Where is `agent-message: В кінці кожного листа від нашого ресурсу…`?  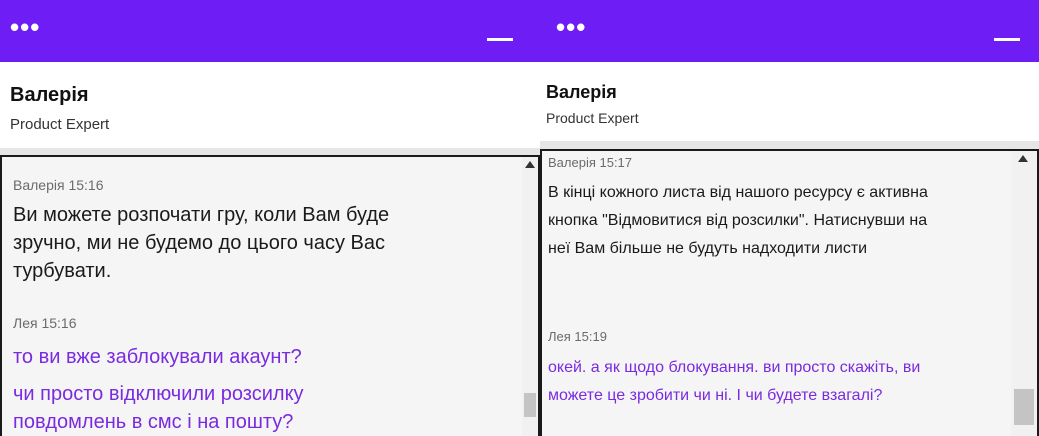
agent-message: В кінці кожного листа від нашого ресурсу… is located at coordinates (738, 220).